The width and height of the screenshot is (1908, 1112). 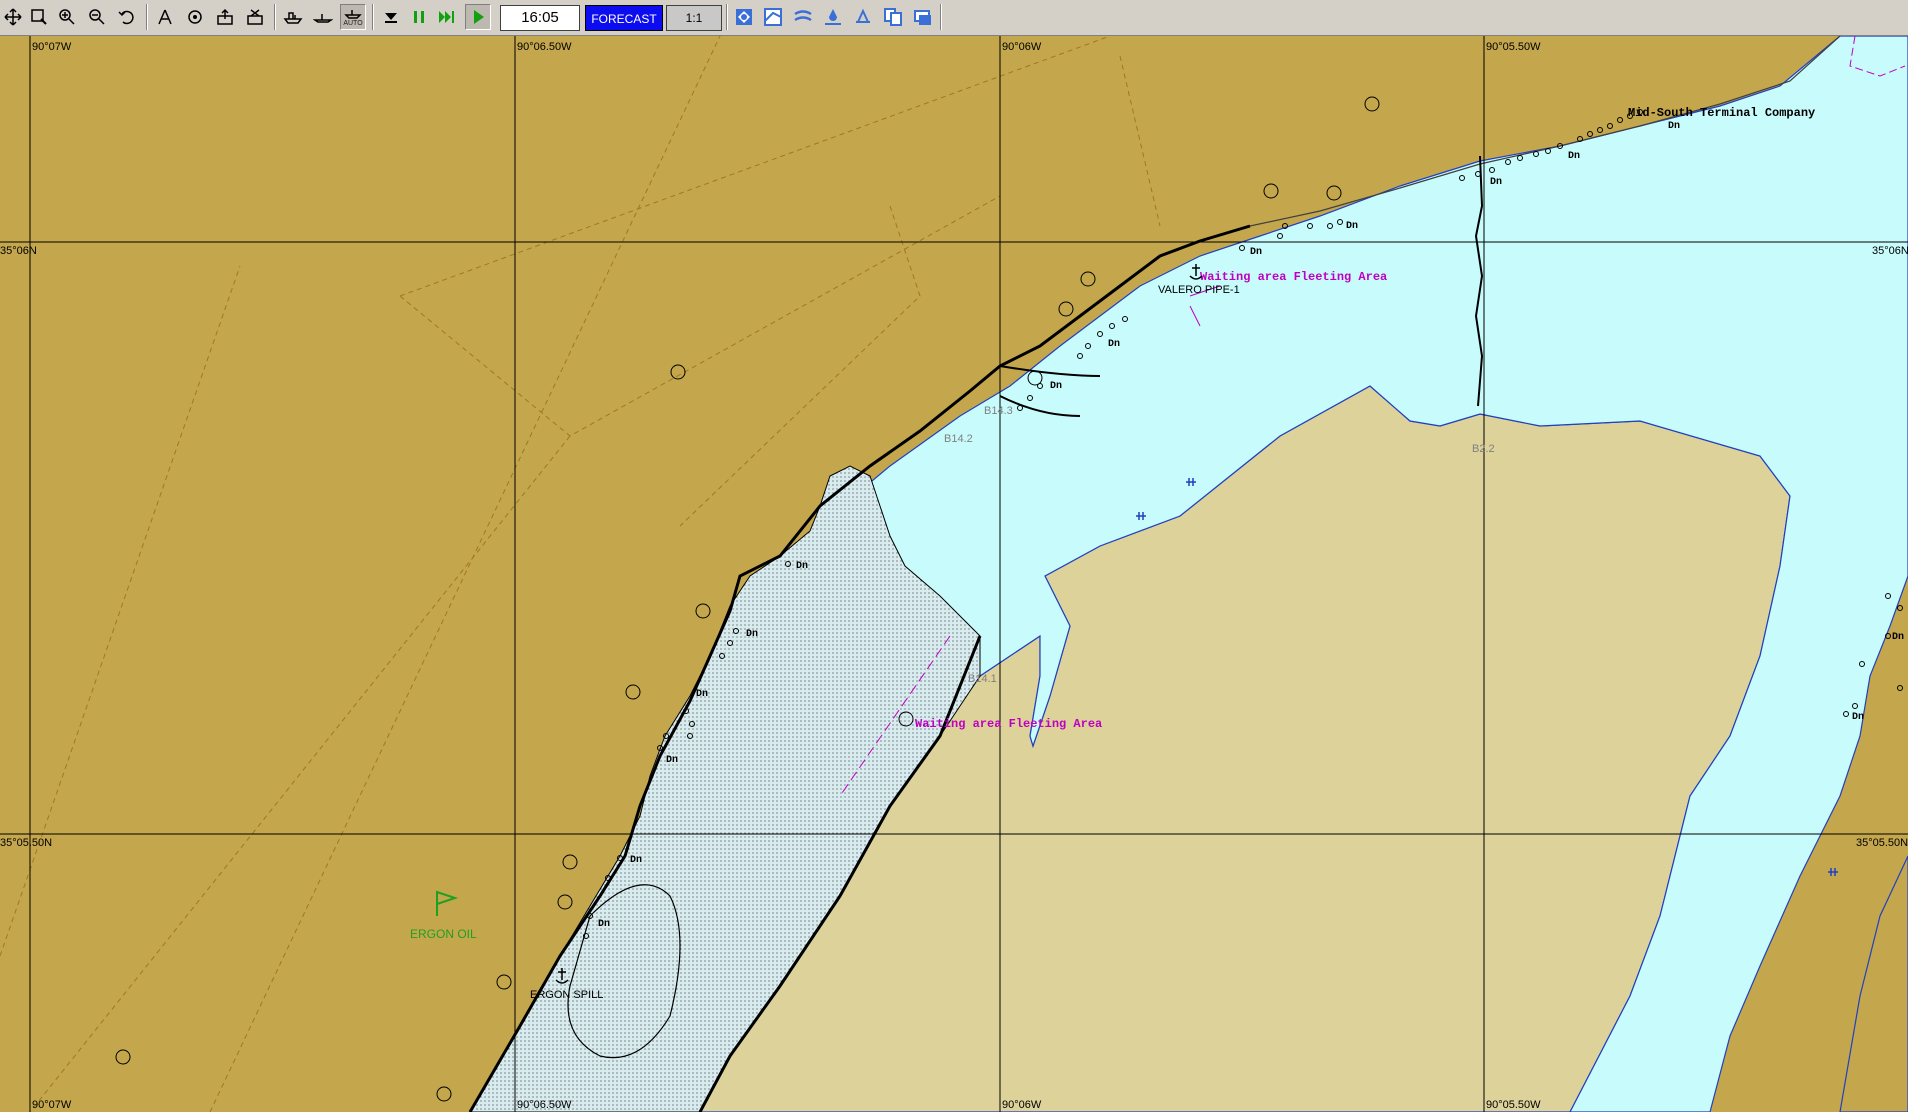 What do you see at coordinates (744, 17) in the screenshot?
I see `layers-icon` at bounding box center [744, 17].